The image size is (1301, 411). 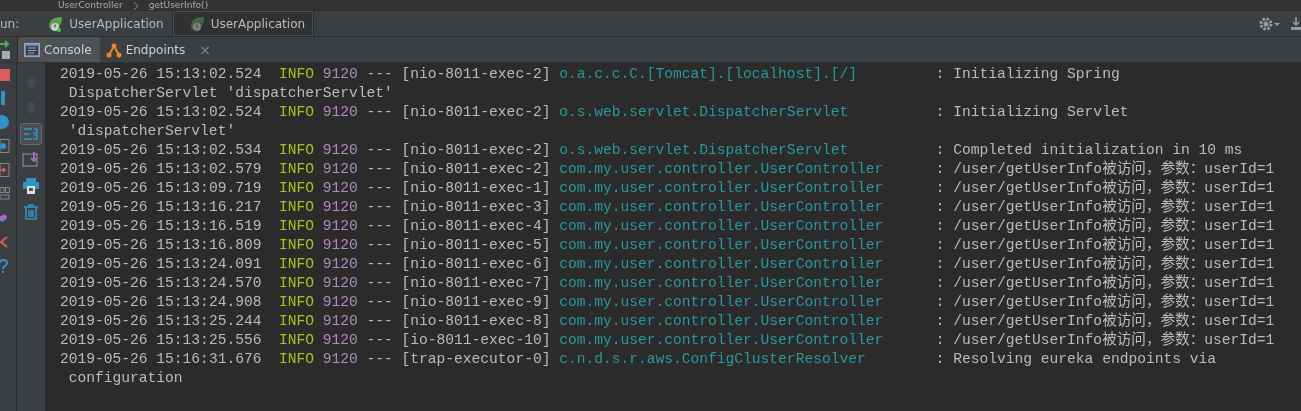 I want to click on thread-name: [nio-8011-exec-1], so click(x=476, y=188).